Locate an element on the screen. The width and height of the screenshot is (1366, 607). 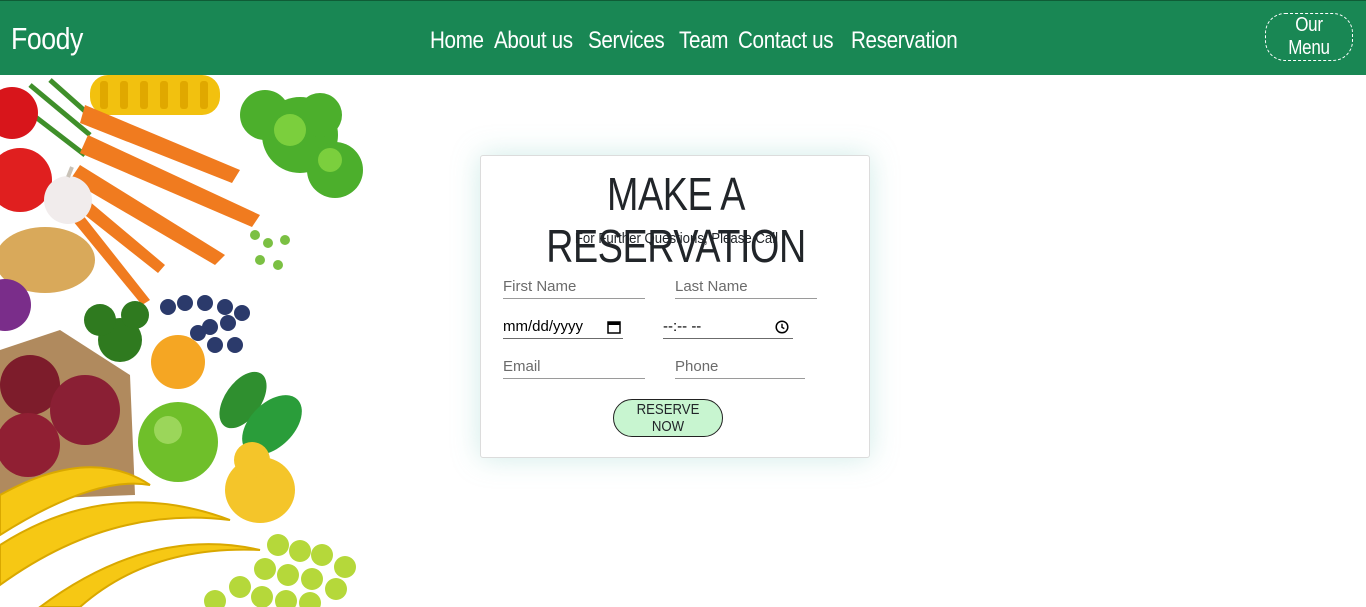
email-input is located at coordinates (574, 367).